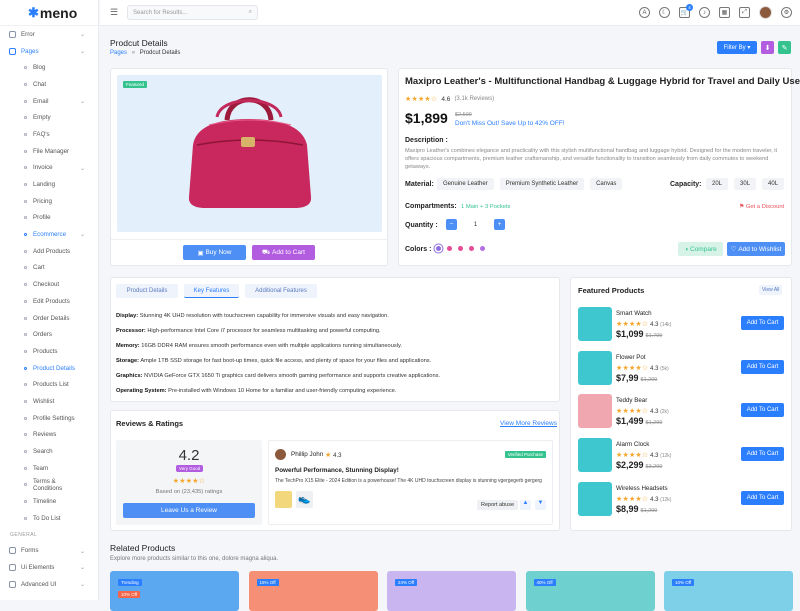  What do you see at coordinates (49, 451) in the screenshot?
I see `sidebar-item-search: Search` at bounding box center [49, 451].